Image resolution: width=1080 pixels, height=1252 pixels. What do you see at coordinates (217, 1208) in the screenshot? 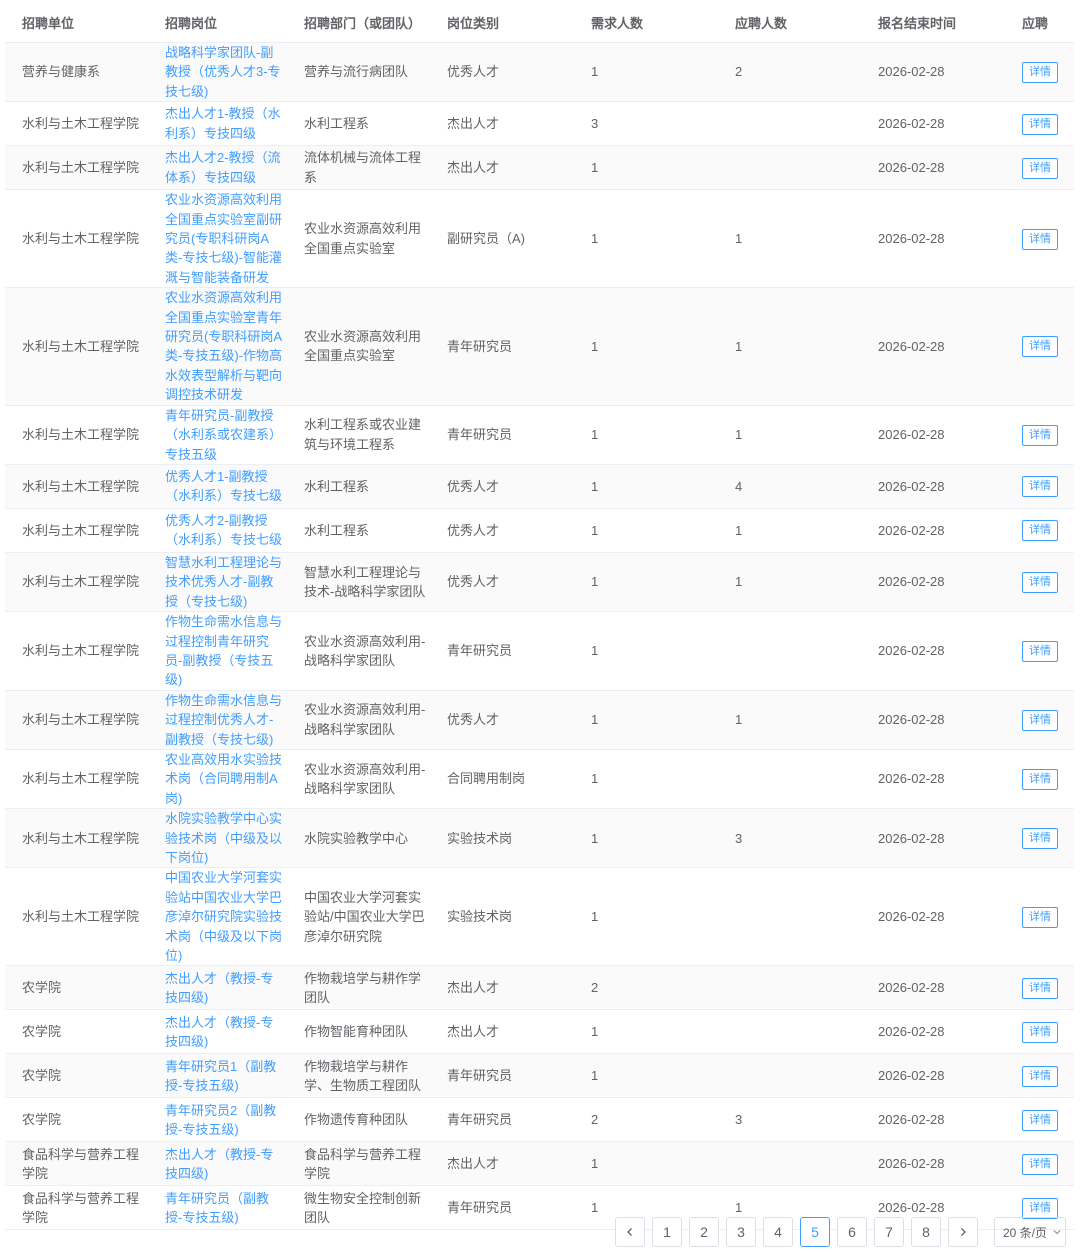
I see `position-link: 青年研究员（副教授-专技五级)` at bounding box center [217, 1208].